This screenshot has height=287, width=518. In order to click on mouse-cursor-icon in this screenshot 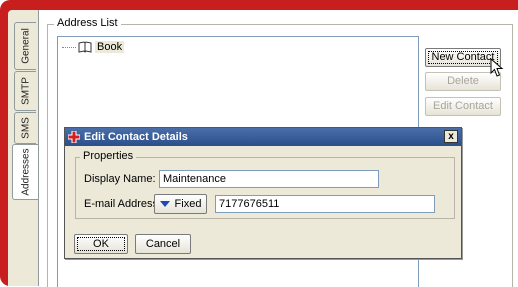, I will do `click(497, 67)`.